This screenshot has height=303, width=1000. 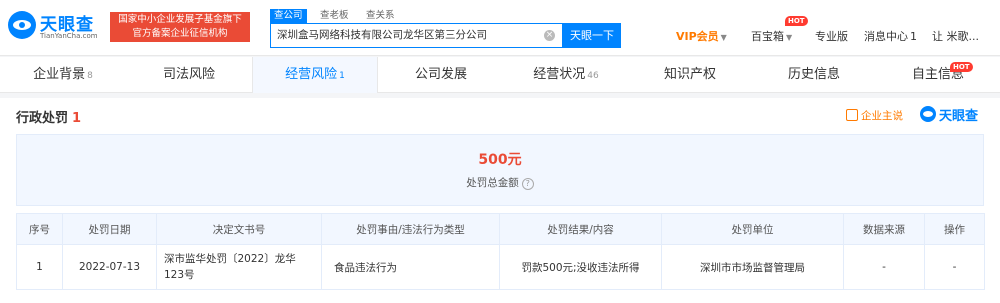 What do you see at coordinates (288, 16) in the screenshot?
I see `search-tab-company: 查公司` at bounding box center [288, 16].